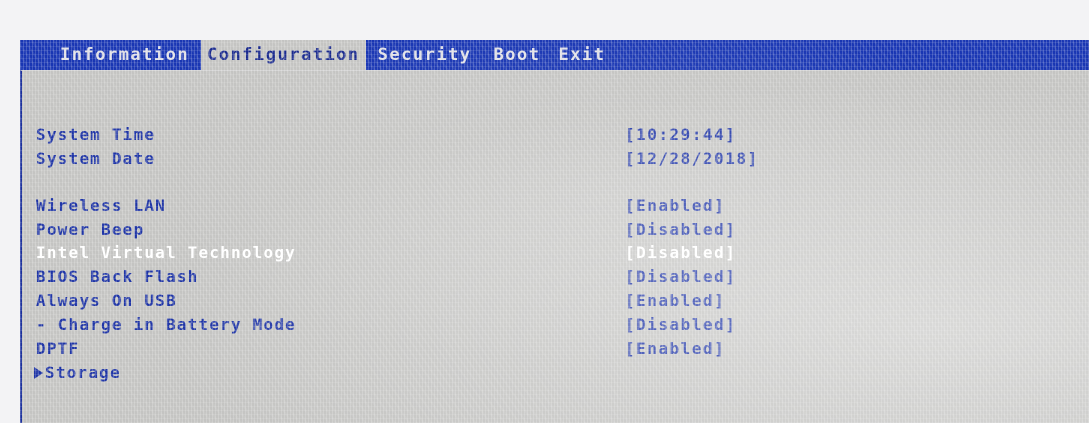 The width and height of the screenshot is (1089, 423). What do you see at coordinates (680, 229) in the screenshot?
I see `setting-power-beep-value: [Disabled]` at bounding box center [680, 229].